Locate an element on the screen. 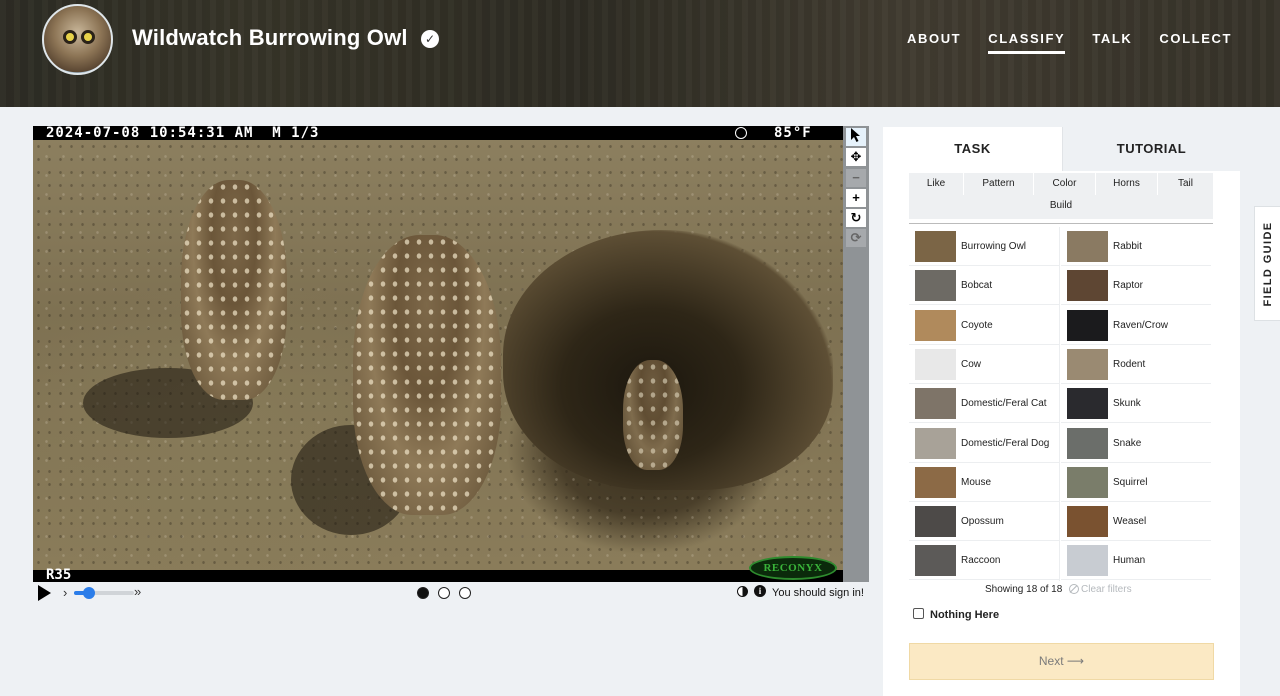 Image resolution: width=1280 pixels, height=696 pixels. pointer-icon is located at coordinates (856, 137).